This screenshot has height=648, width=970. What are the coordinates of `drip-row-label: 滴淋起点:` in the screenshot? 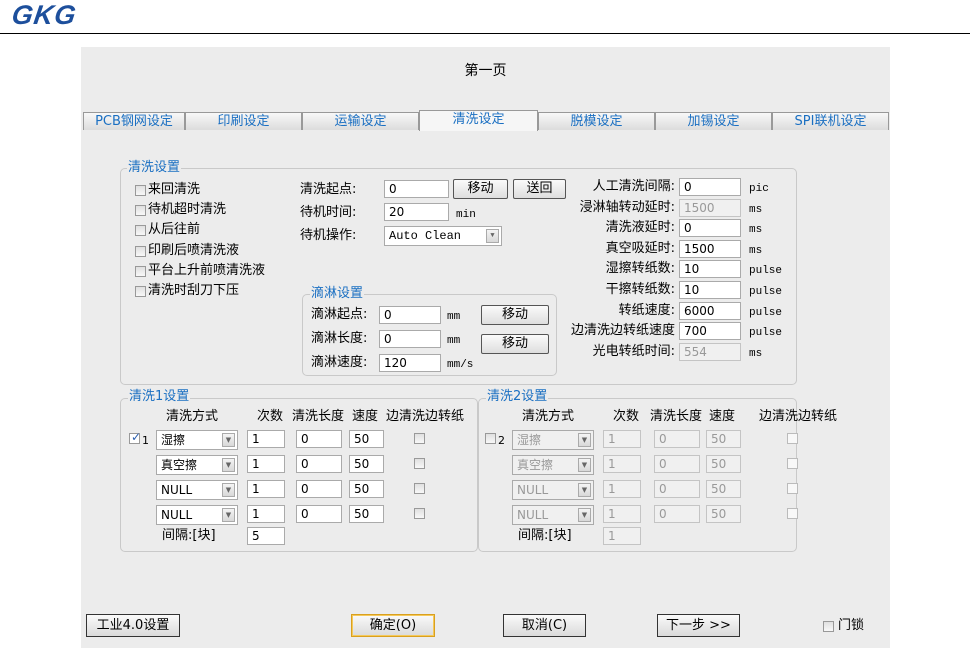 It's located at (339, 314).